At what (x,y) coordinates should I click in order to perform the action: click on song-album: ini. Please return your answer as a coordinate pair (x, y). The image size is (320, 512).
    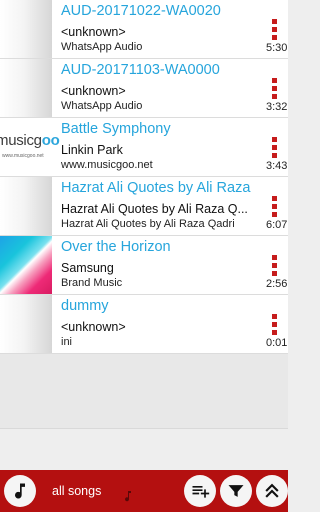
    Looking at the image, I should click on (67, 342).